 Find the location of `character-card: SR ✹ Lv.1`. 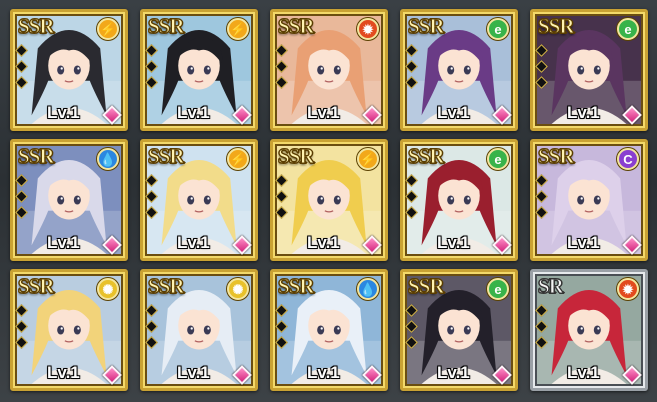

character-card: SR ✹ Lv.1 is located at coordinates (589, 330).